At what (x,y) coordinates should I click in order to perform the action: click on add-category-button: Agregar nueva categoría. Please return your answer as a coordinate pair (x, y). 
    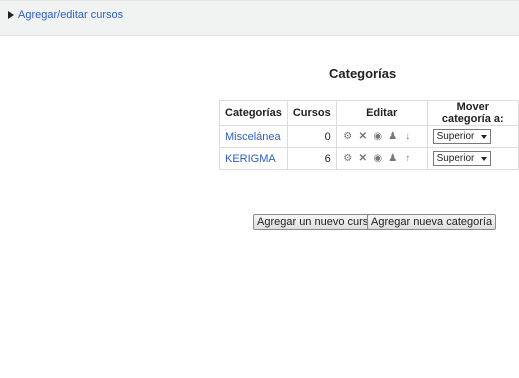
    Looking at the image, I should click on (432, 222).